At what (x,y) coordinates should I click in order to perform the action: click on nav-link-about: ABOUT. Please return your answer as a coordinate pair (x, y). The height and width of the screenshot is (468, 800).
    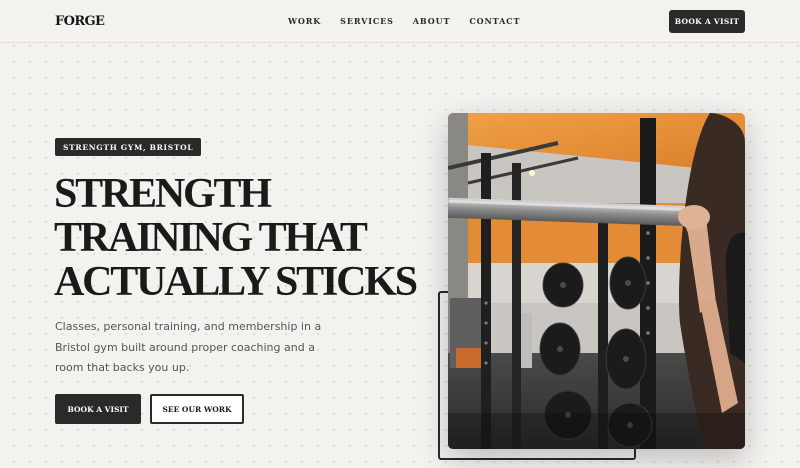
    Looking at the image, I should click on (432, 21).